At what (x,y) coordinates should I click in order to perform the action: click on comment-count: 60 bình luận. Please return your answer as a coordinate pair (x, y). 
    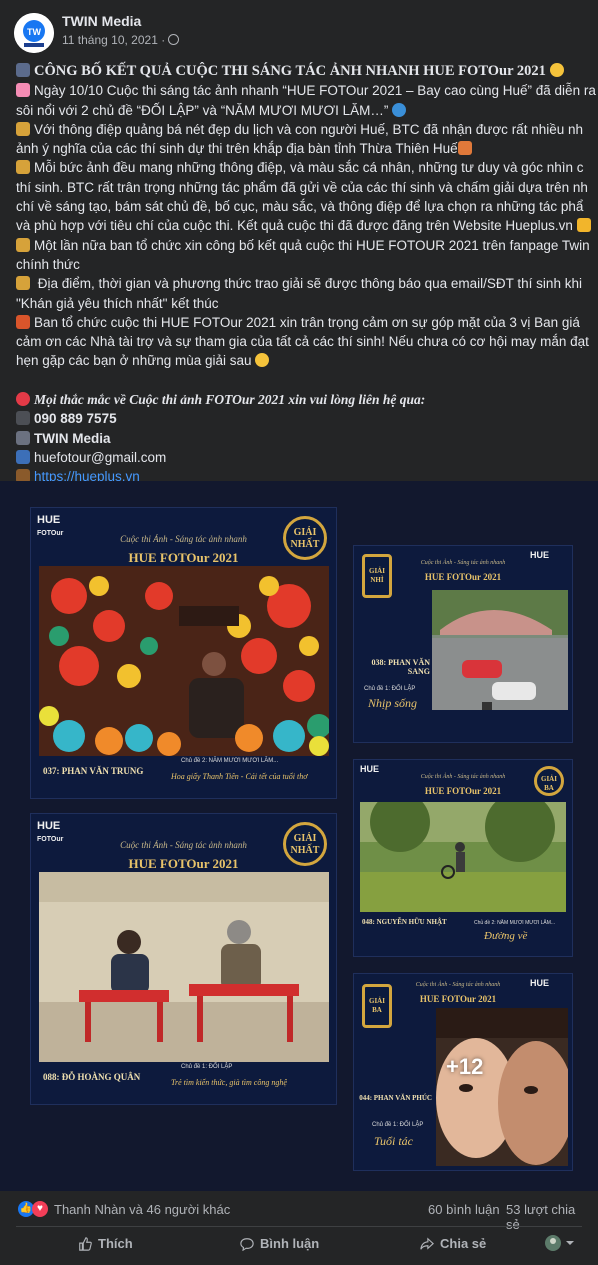
    Looking at the image, I should click on (464, 1209).